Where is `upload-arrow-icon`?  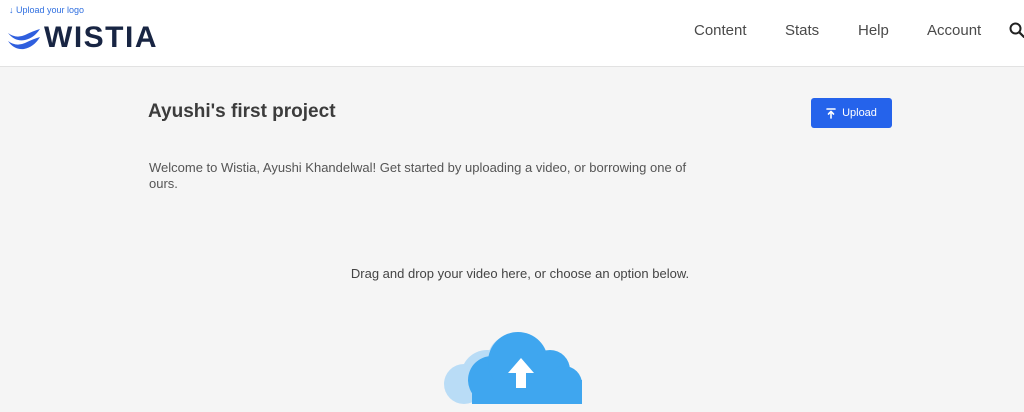
upload-arrow-icon is located at coordinates (831, 113).